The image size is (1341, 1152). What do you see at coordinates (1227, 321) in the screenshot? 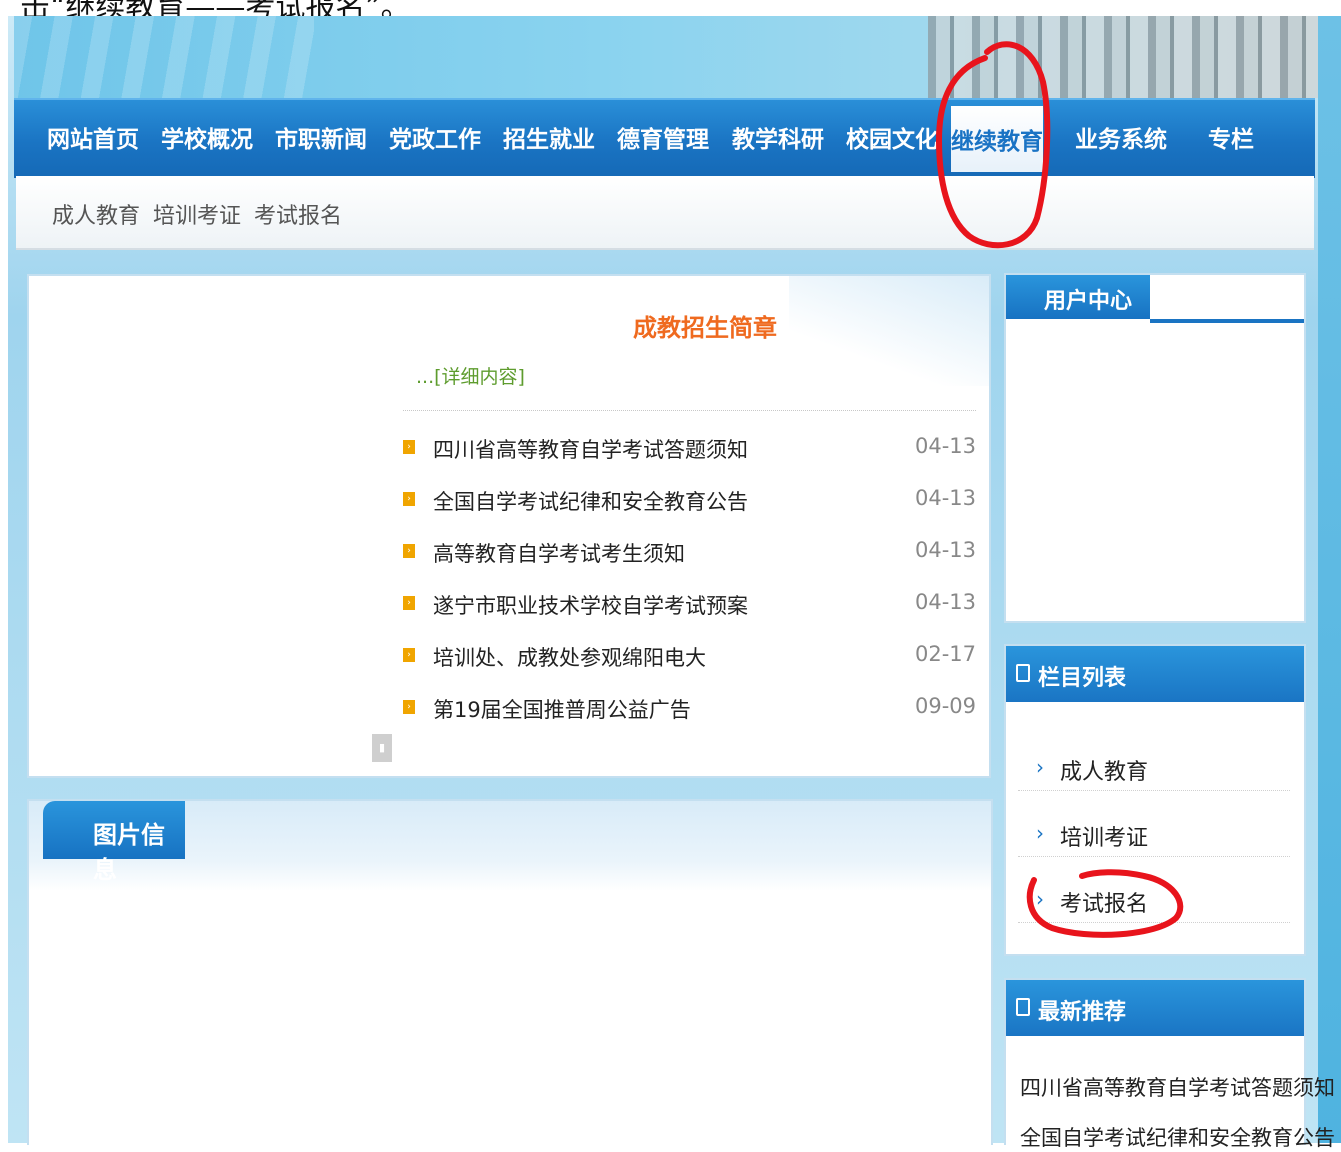
I see `tab-underline` at bounding box center [1227, 321].